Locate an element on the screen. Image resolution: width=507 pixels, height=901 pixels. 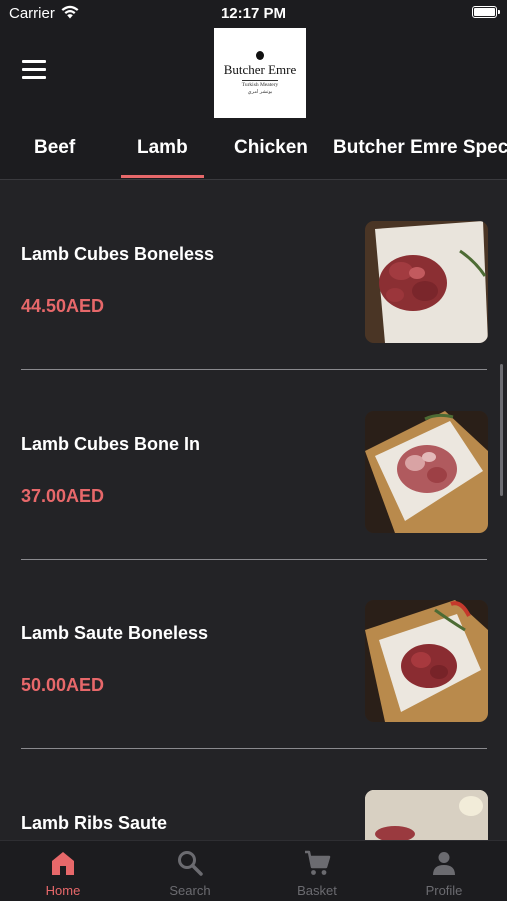
active-tab-indicator is located at coordinates (162, 176).